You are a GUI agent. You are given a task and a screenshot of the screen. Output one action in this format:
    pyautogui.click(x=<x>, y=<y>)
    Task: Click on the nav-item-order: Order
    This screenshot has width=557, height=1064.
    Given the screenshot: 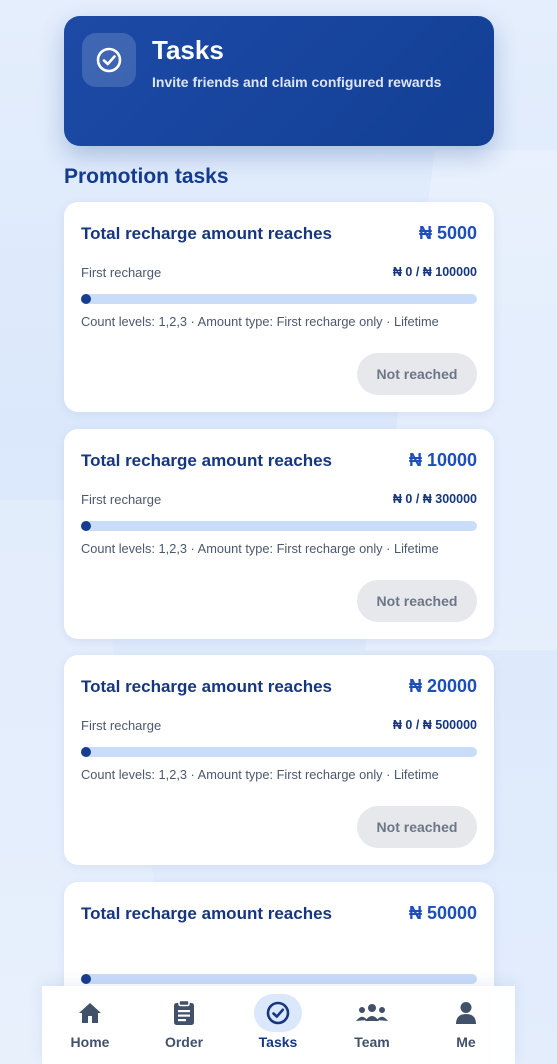 What is the action you would take?
    pyautogui.click(x=184, y=1025)
    